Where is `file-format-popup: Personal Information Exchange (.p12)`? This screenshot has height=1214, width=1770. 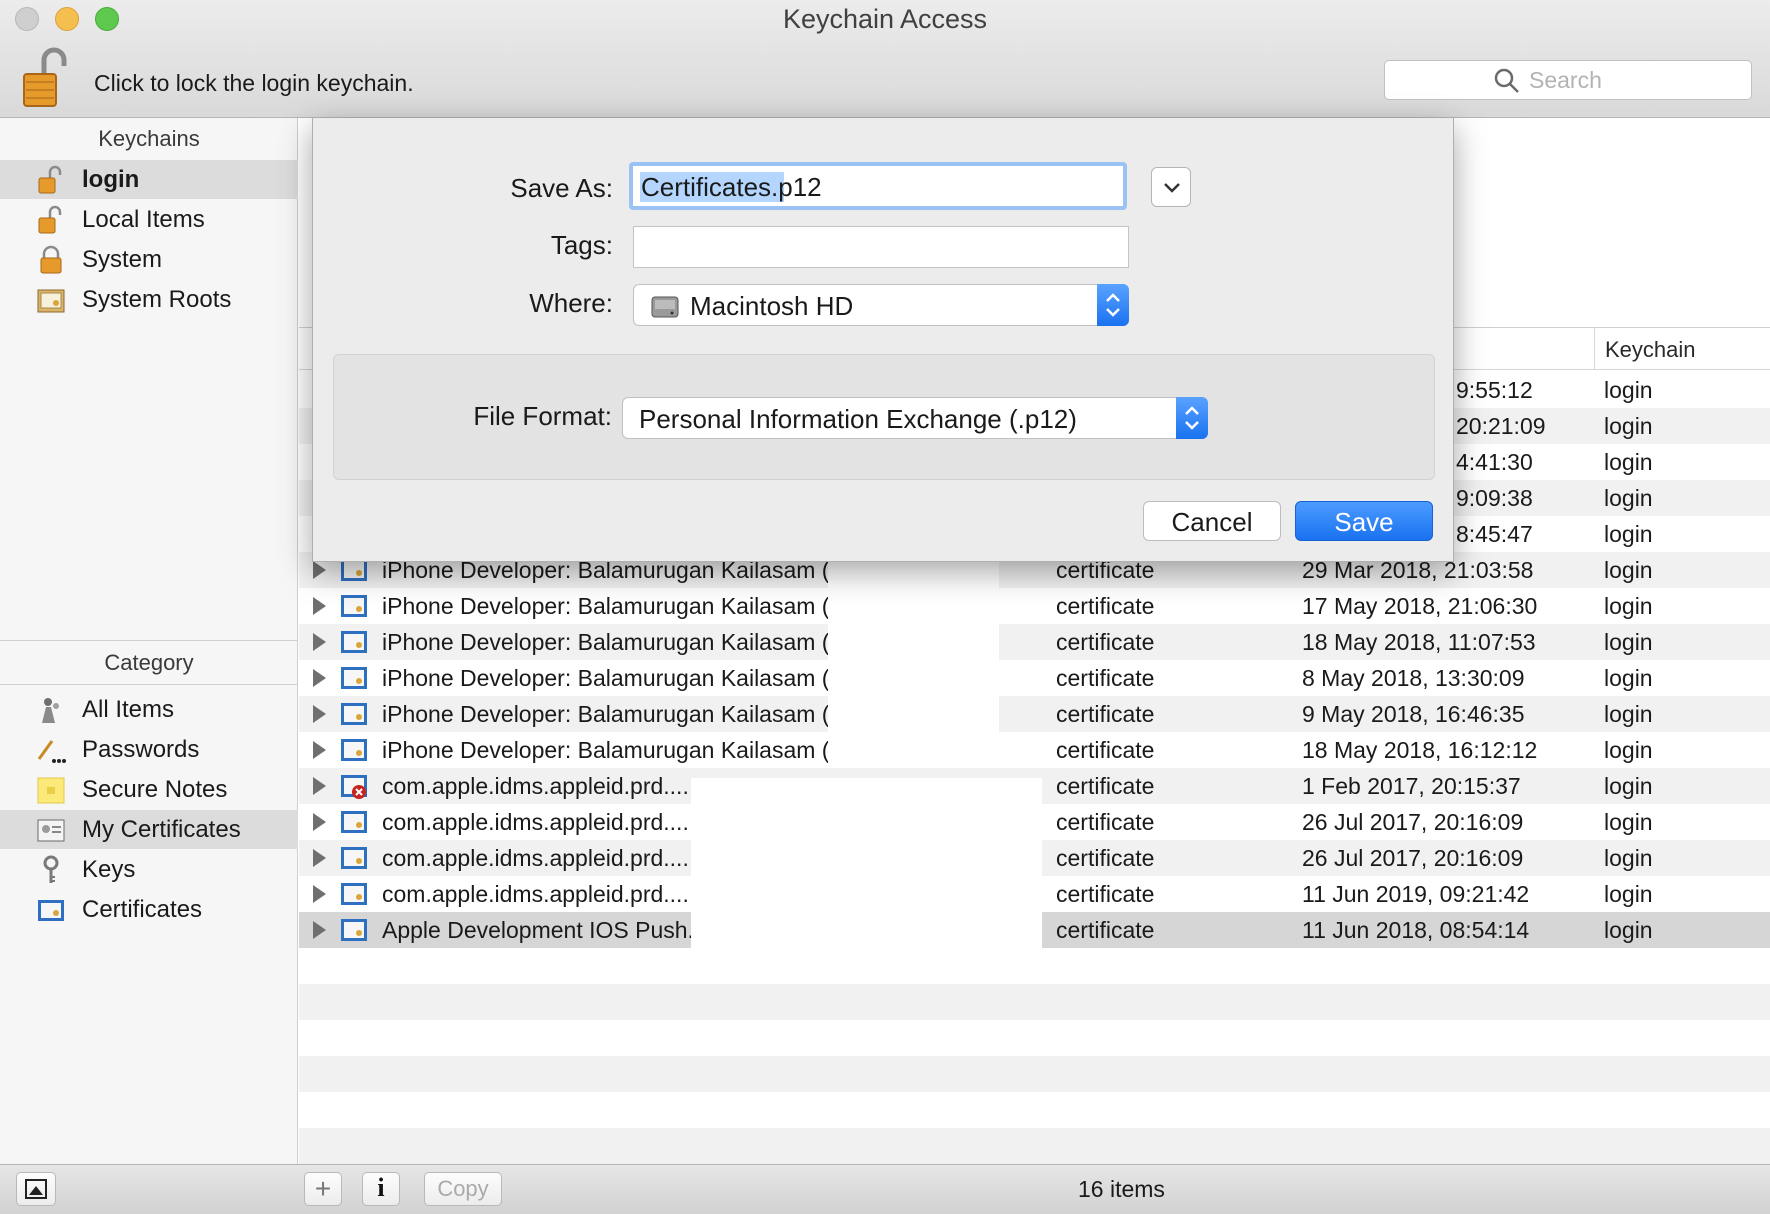
file-format-popup: Personal Information Exchange (.p12) is located at coordinates (915, 418).